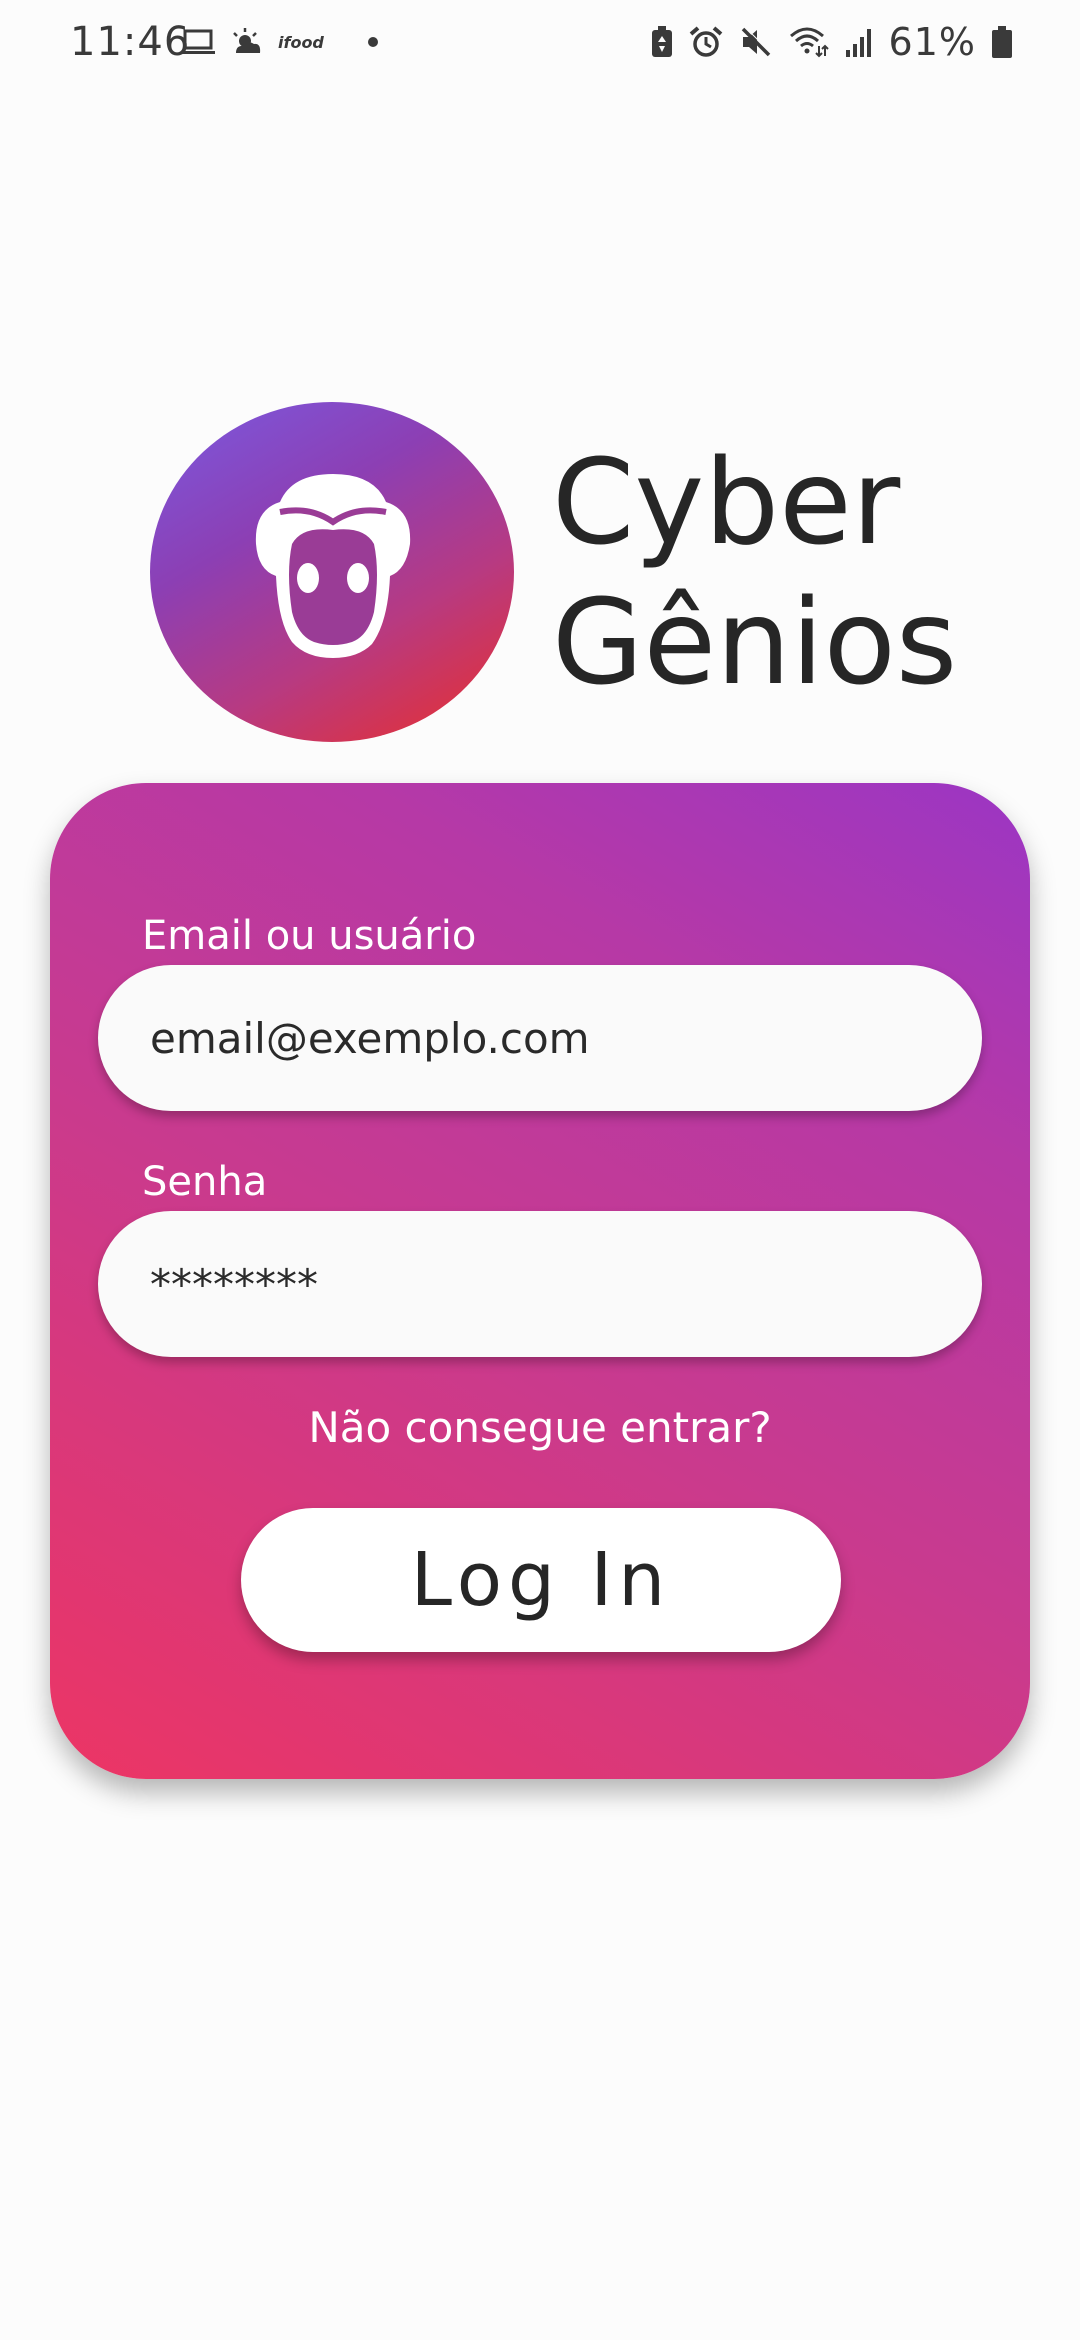  Describe the element at coordinates (932, 42) in the screenshot. I see `battery-percent: 61%` at that location.